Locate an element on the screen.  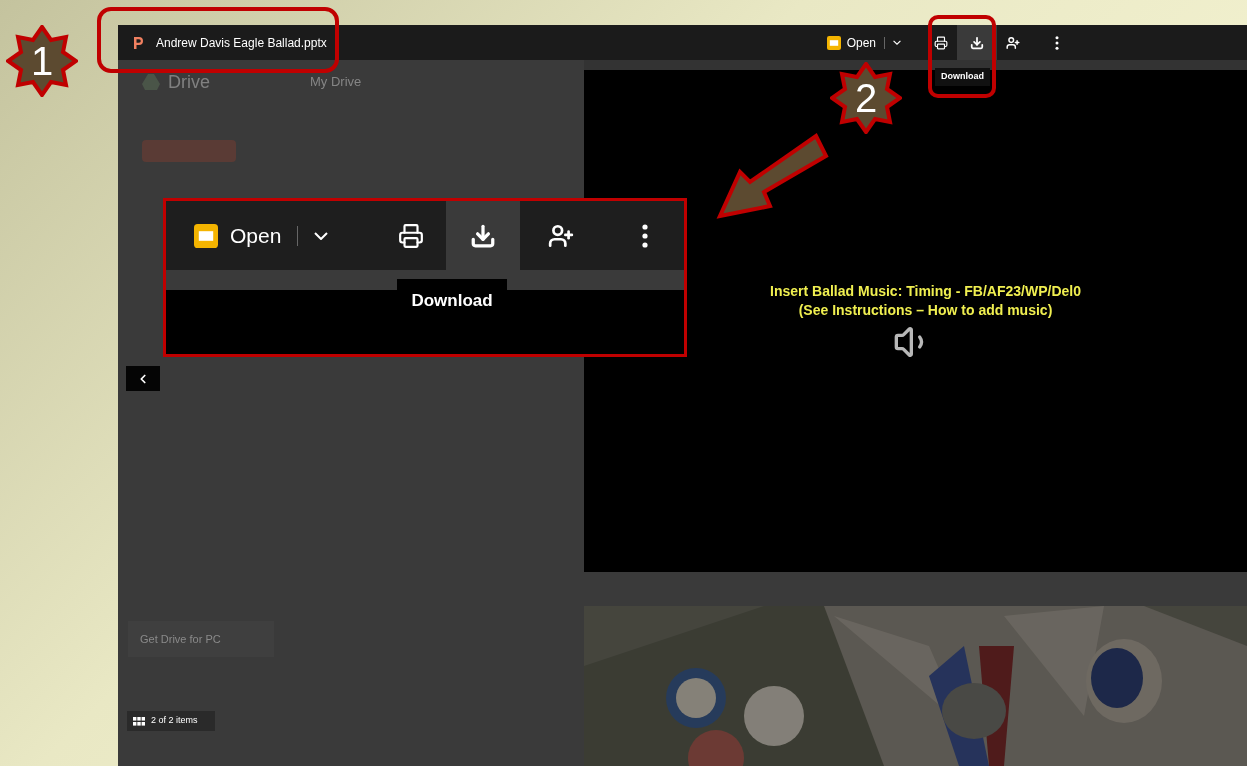
slide-text: (See Instructions – How to add music) is located at coordinates (925, 310).